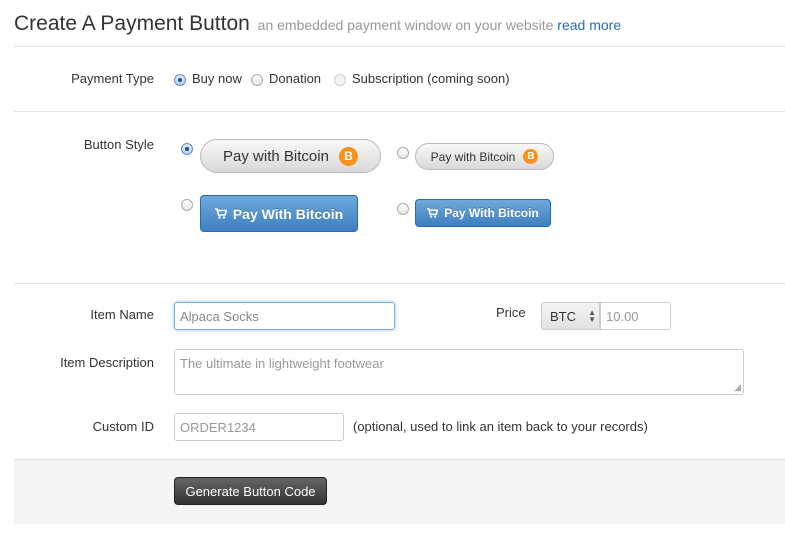 The image size is (785, 538). Describe the element at coordinates (122, 314) in the screenshot. I see `item-name-label: Item Name` at that location.